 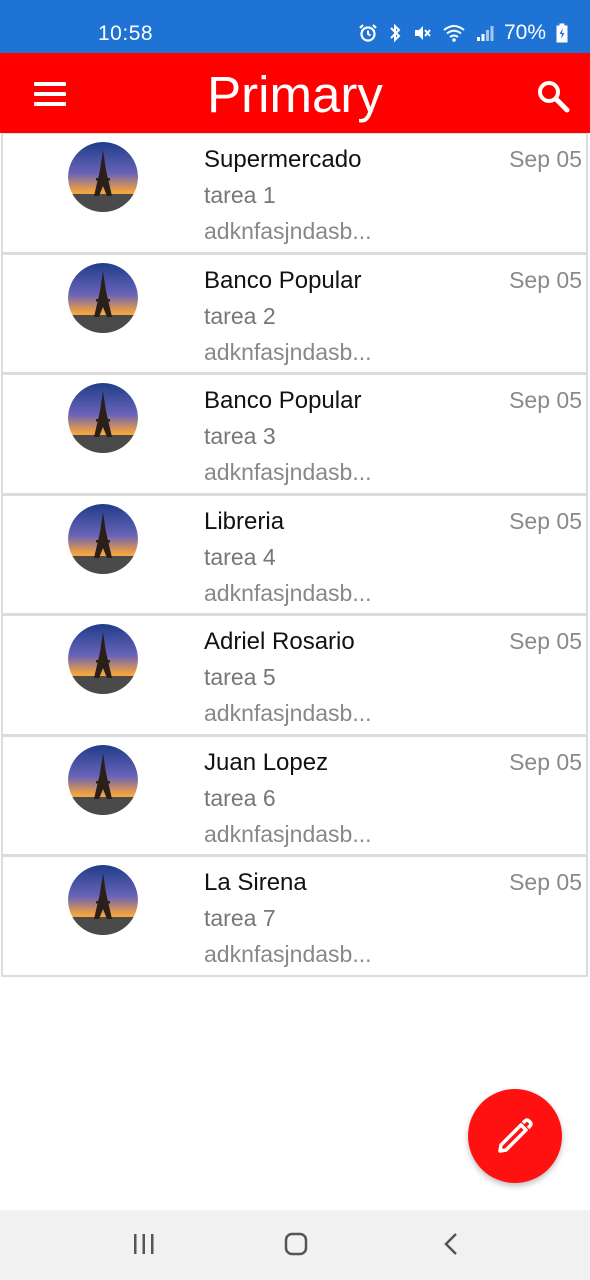 What do you see at coordinates (454, 33) in the screenshot?
I see `wifi-icon` at bounding box center [454, 33].